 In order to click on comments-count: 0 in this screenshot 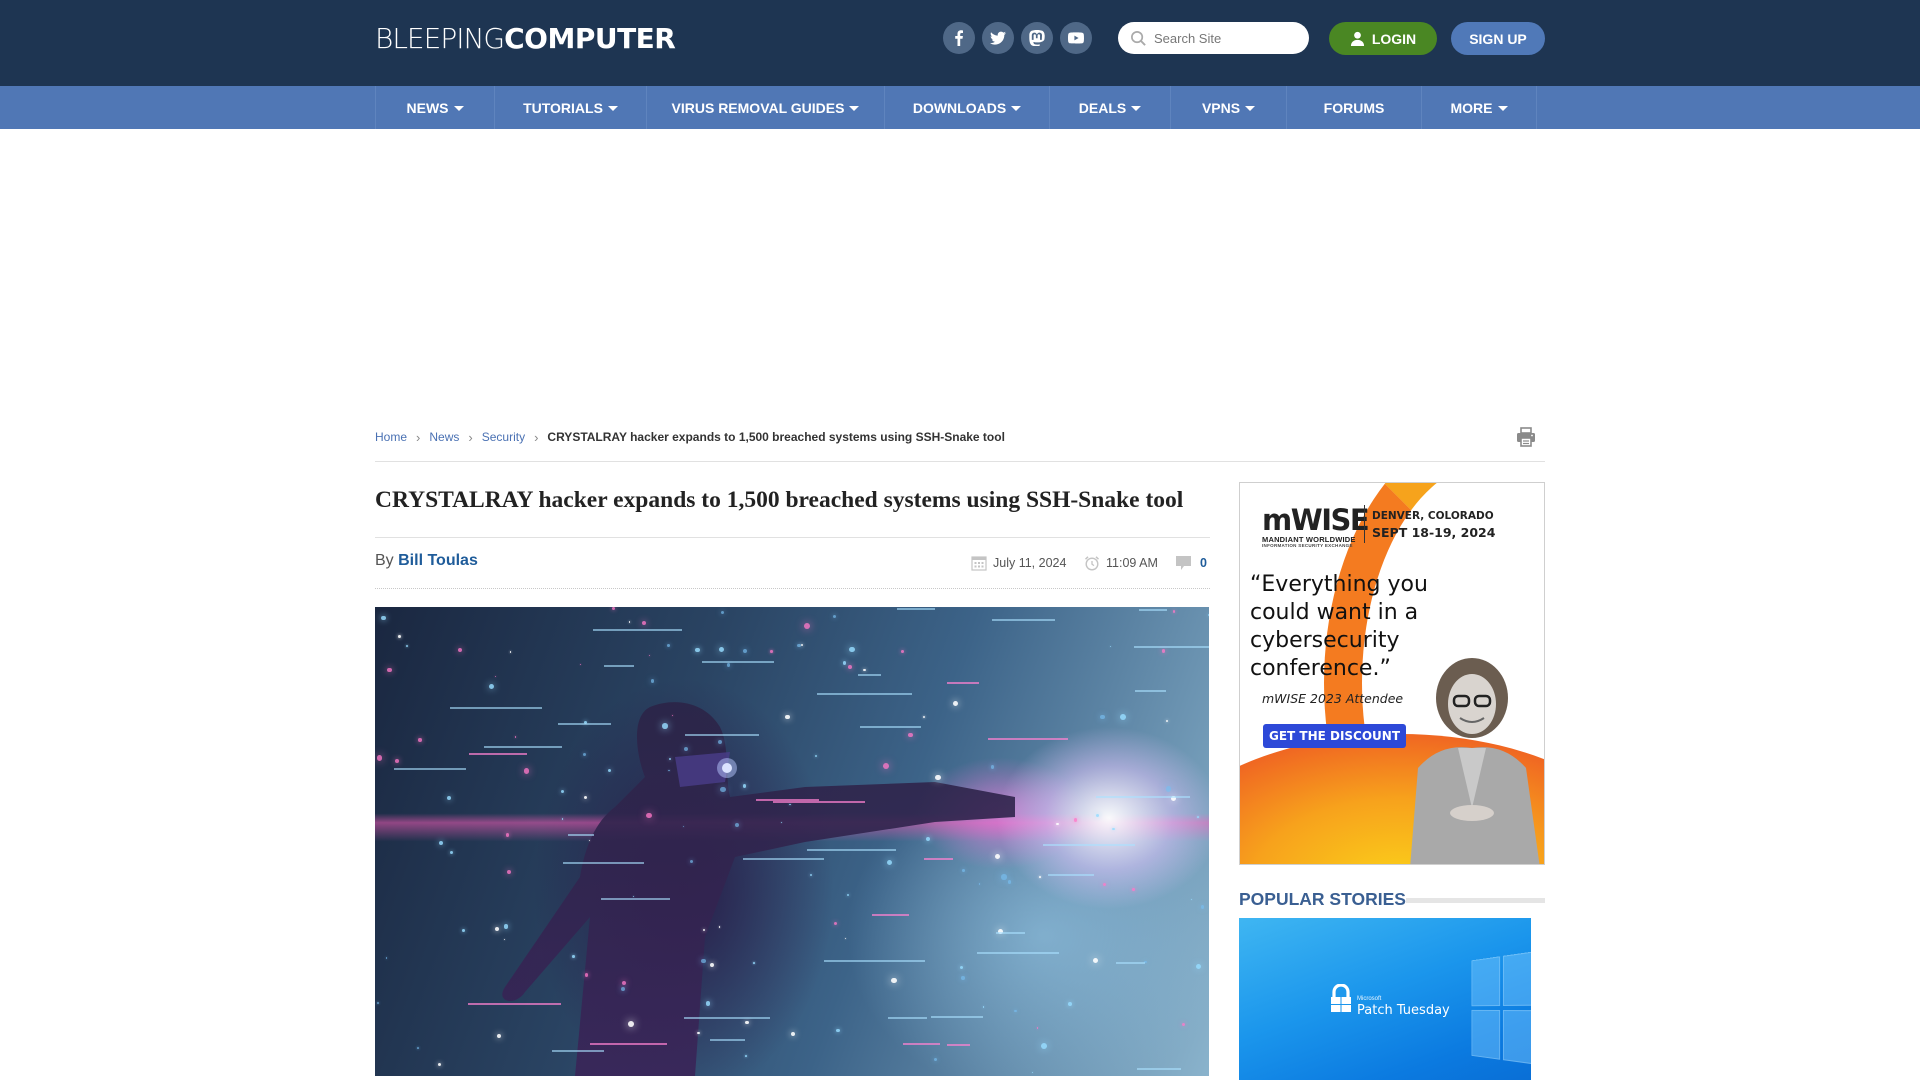, I will do `click(1203, 563)`.